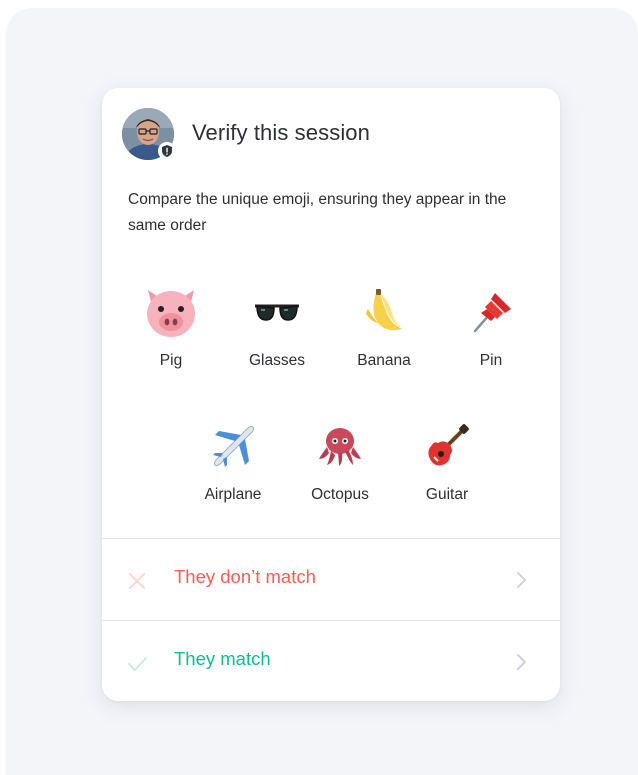 The width and height of the screenshot is (638, 775). What do you see at coordinates (233, 494) in the screenshot?
I see `emoji-label: Airplane` at bounding box center [233, 494].